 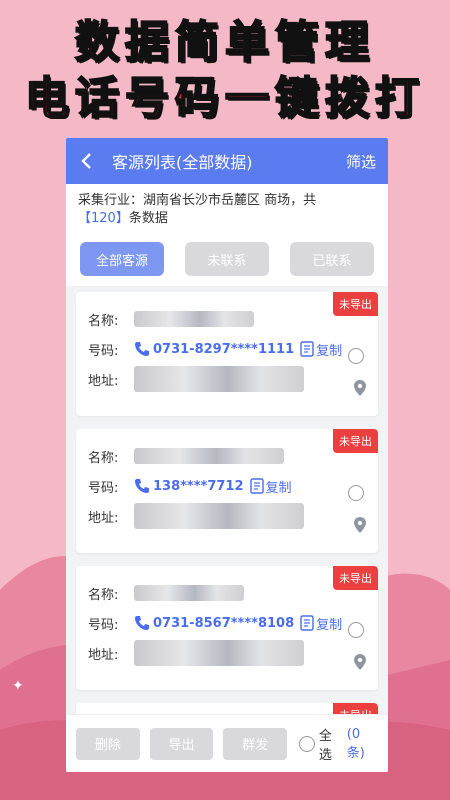 What do you see at coordinates (332, 259) in the screenshot?
I see `tab-contacted: 已联系` at bounding box center [332, 259].